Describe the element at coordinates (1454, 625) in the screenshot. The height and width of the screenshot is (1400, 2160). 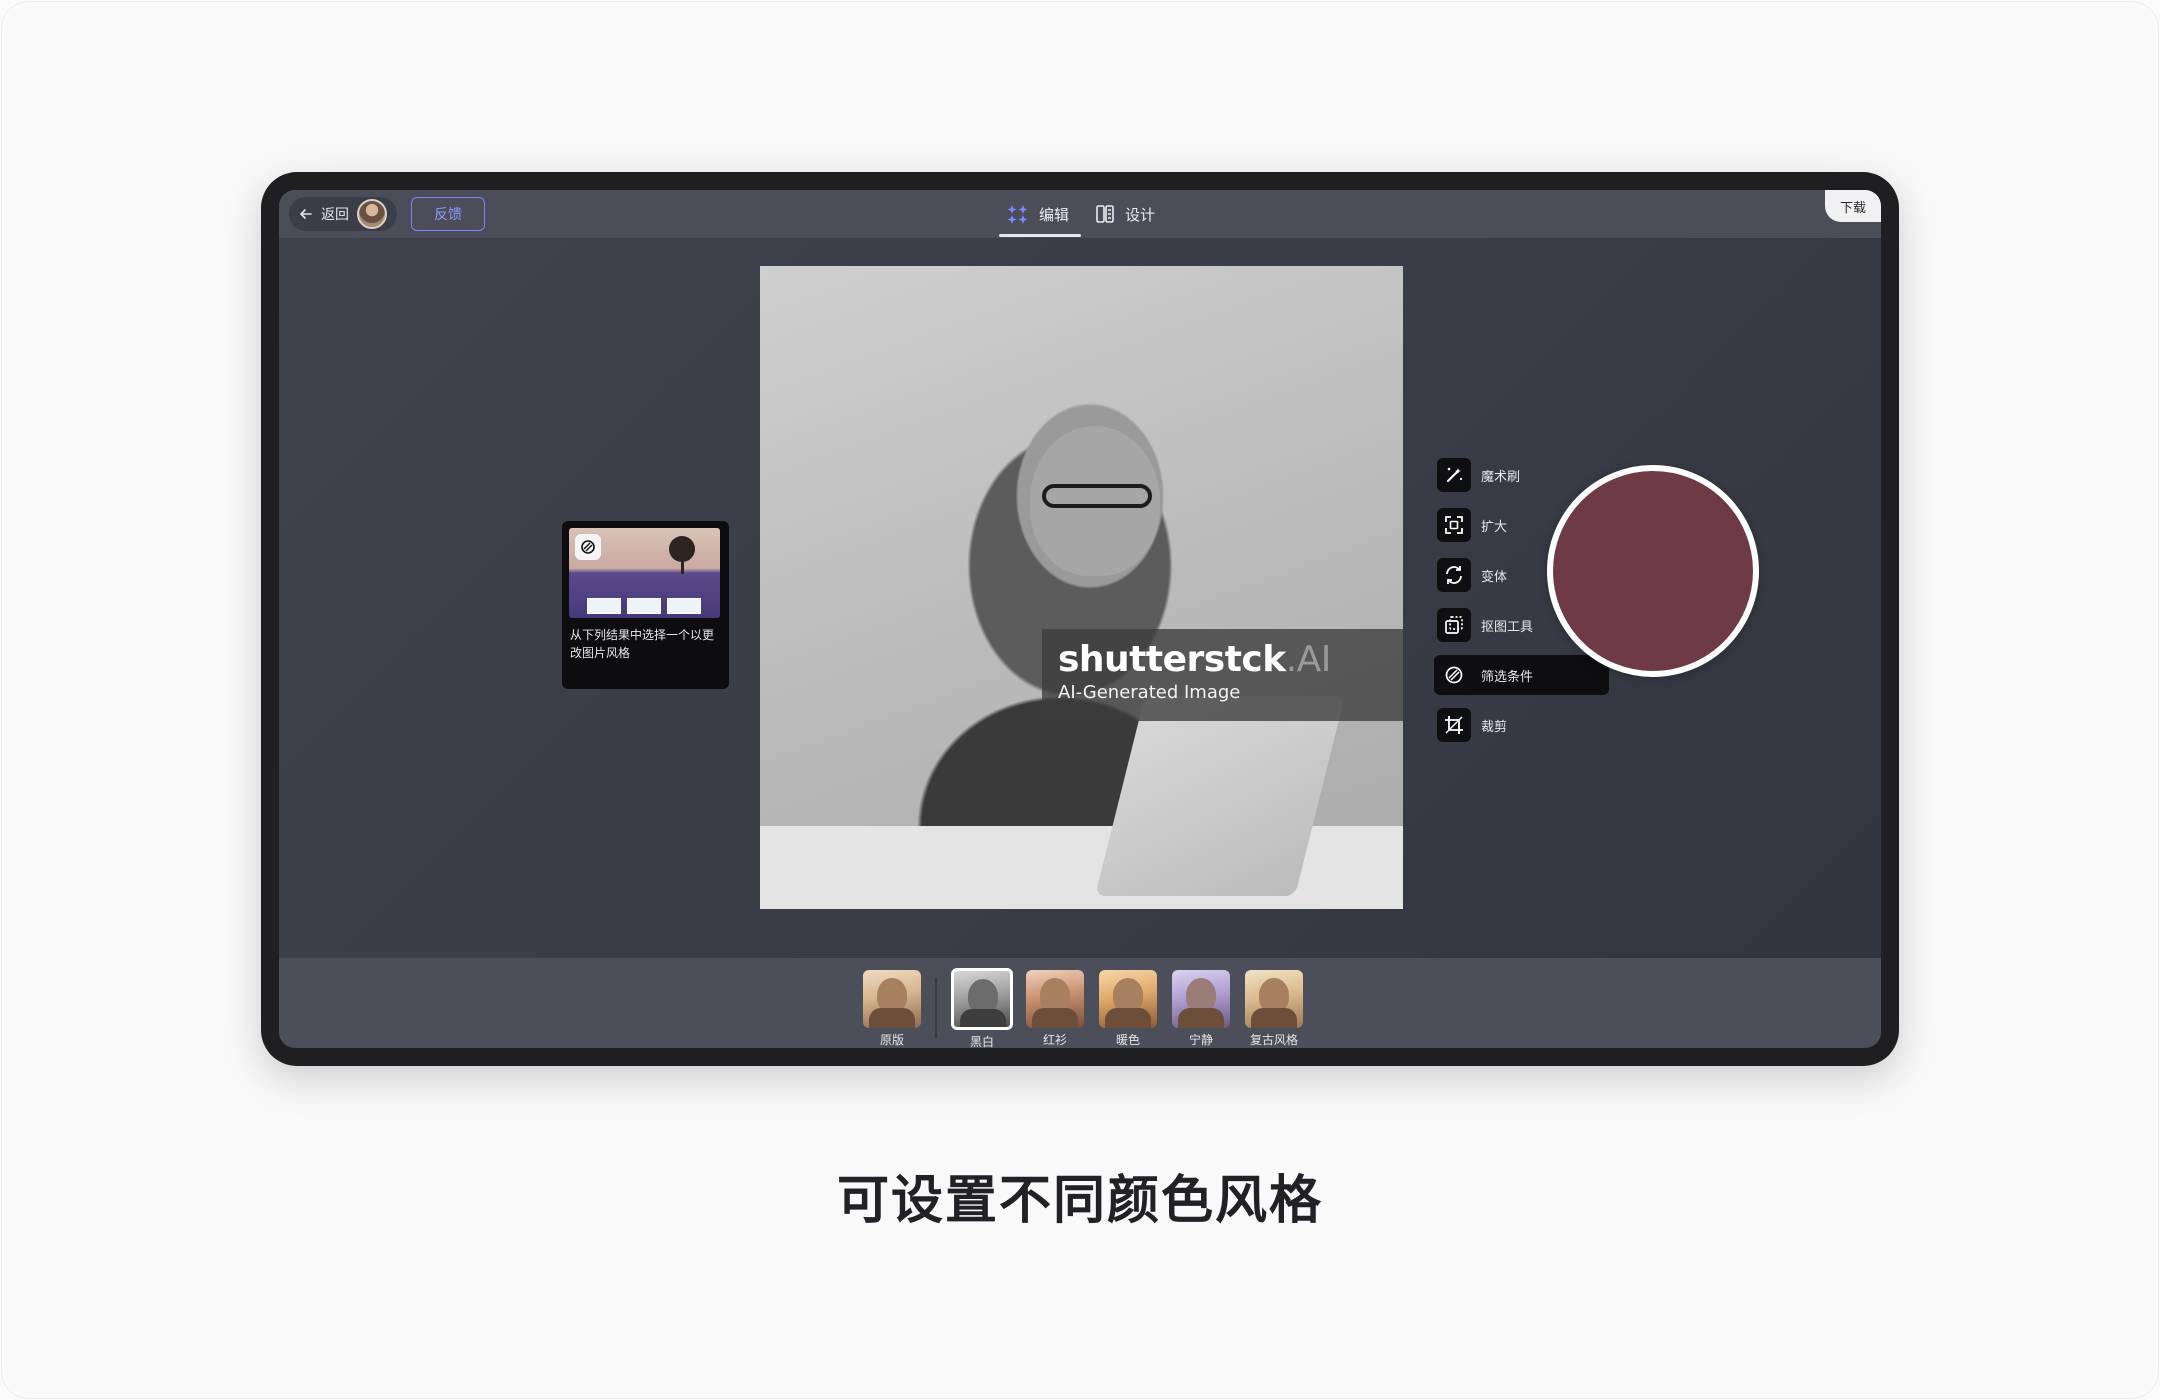
I see `cutout-icon` at that location.